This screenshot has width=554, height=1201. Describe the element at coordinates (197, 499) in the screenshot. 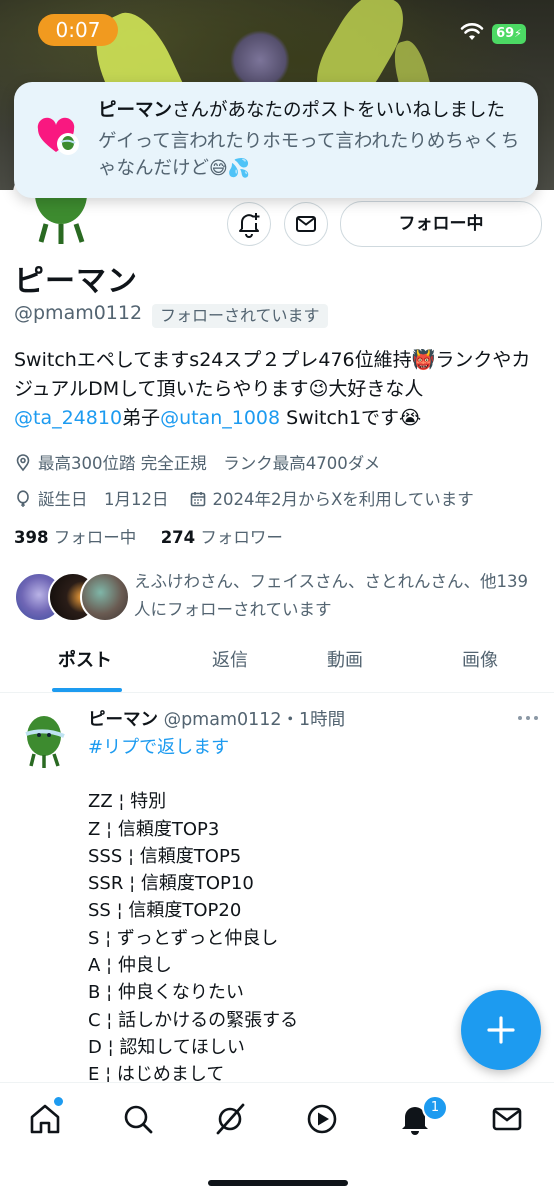

I see `calendar-icon` at that location.